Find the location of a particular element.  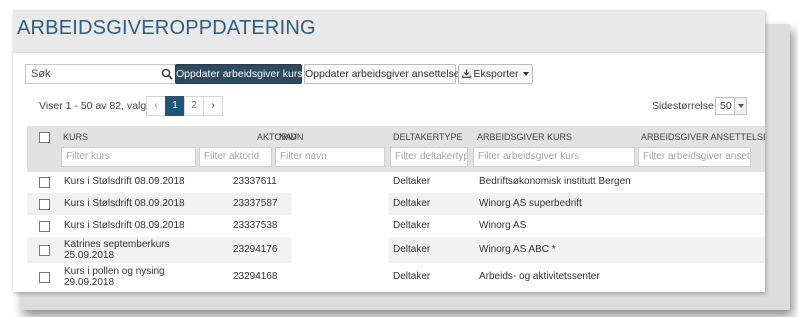

cell-kurs-line2: 29.09.2018 is located at coordinates (89, 282).